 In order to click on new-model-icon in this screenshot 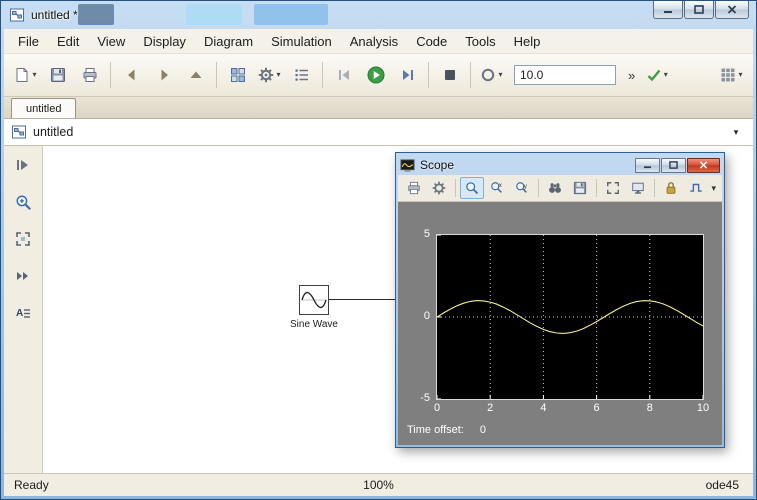, I will do `click(22, 75)`.